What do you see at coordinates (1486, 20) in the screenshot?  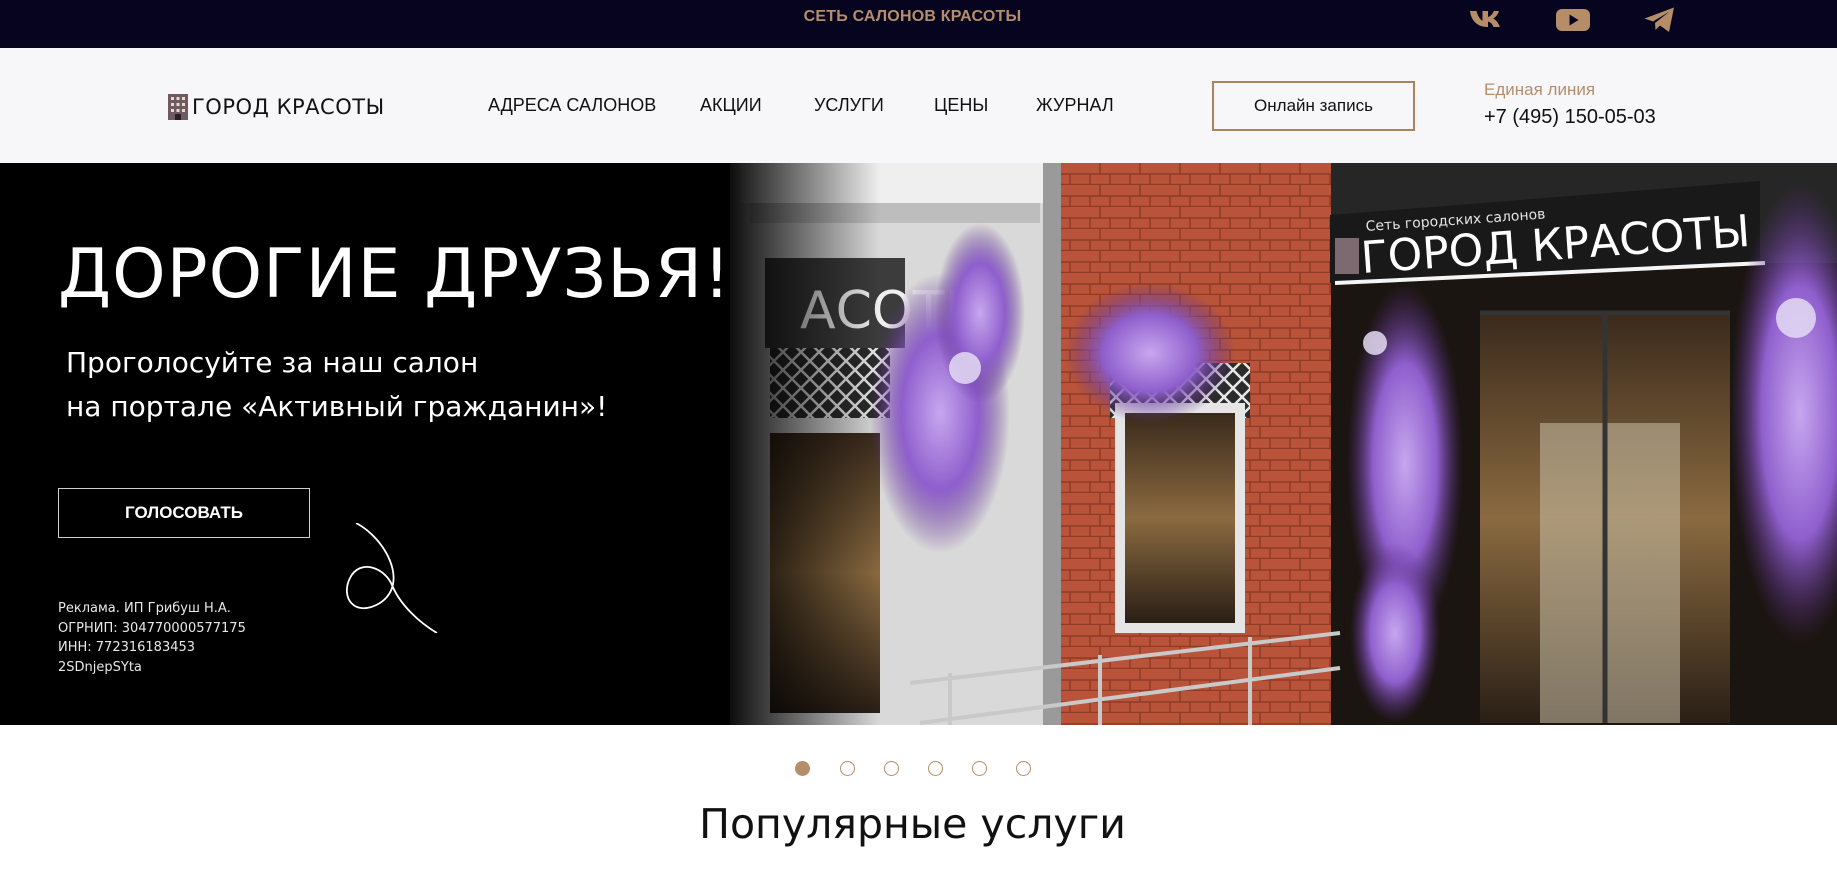 I see `vk-icon` at bounding box center [1486, 20].